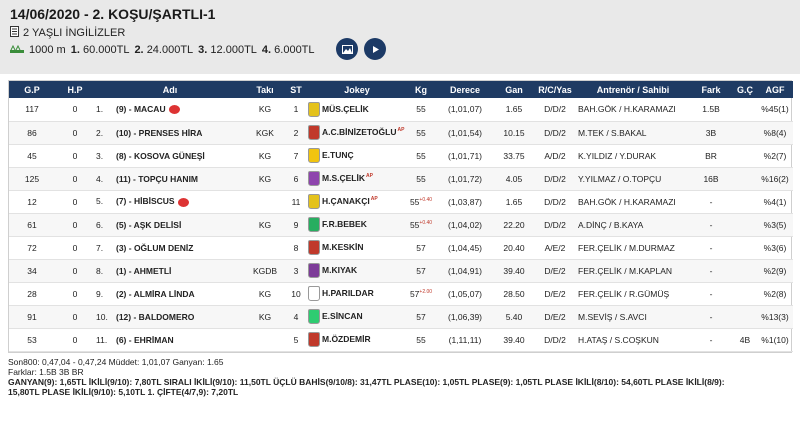 Image resolution: width=800 pixels, height=427 pixels. What do you see at coordinates (159, 133) in the screenshot?
I see `horse-name-link: (10) - PRENSES HİRA` at bounding box center [159, 133].